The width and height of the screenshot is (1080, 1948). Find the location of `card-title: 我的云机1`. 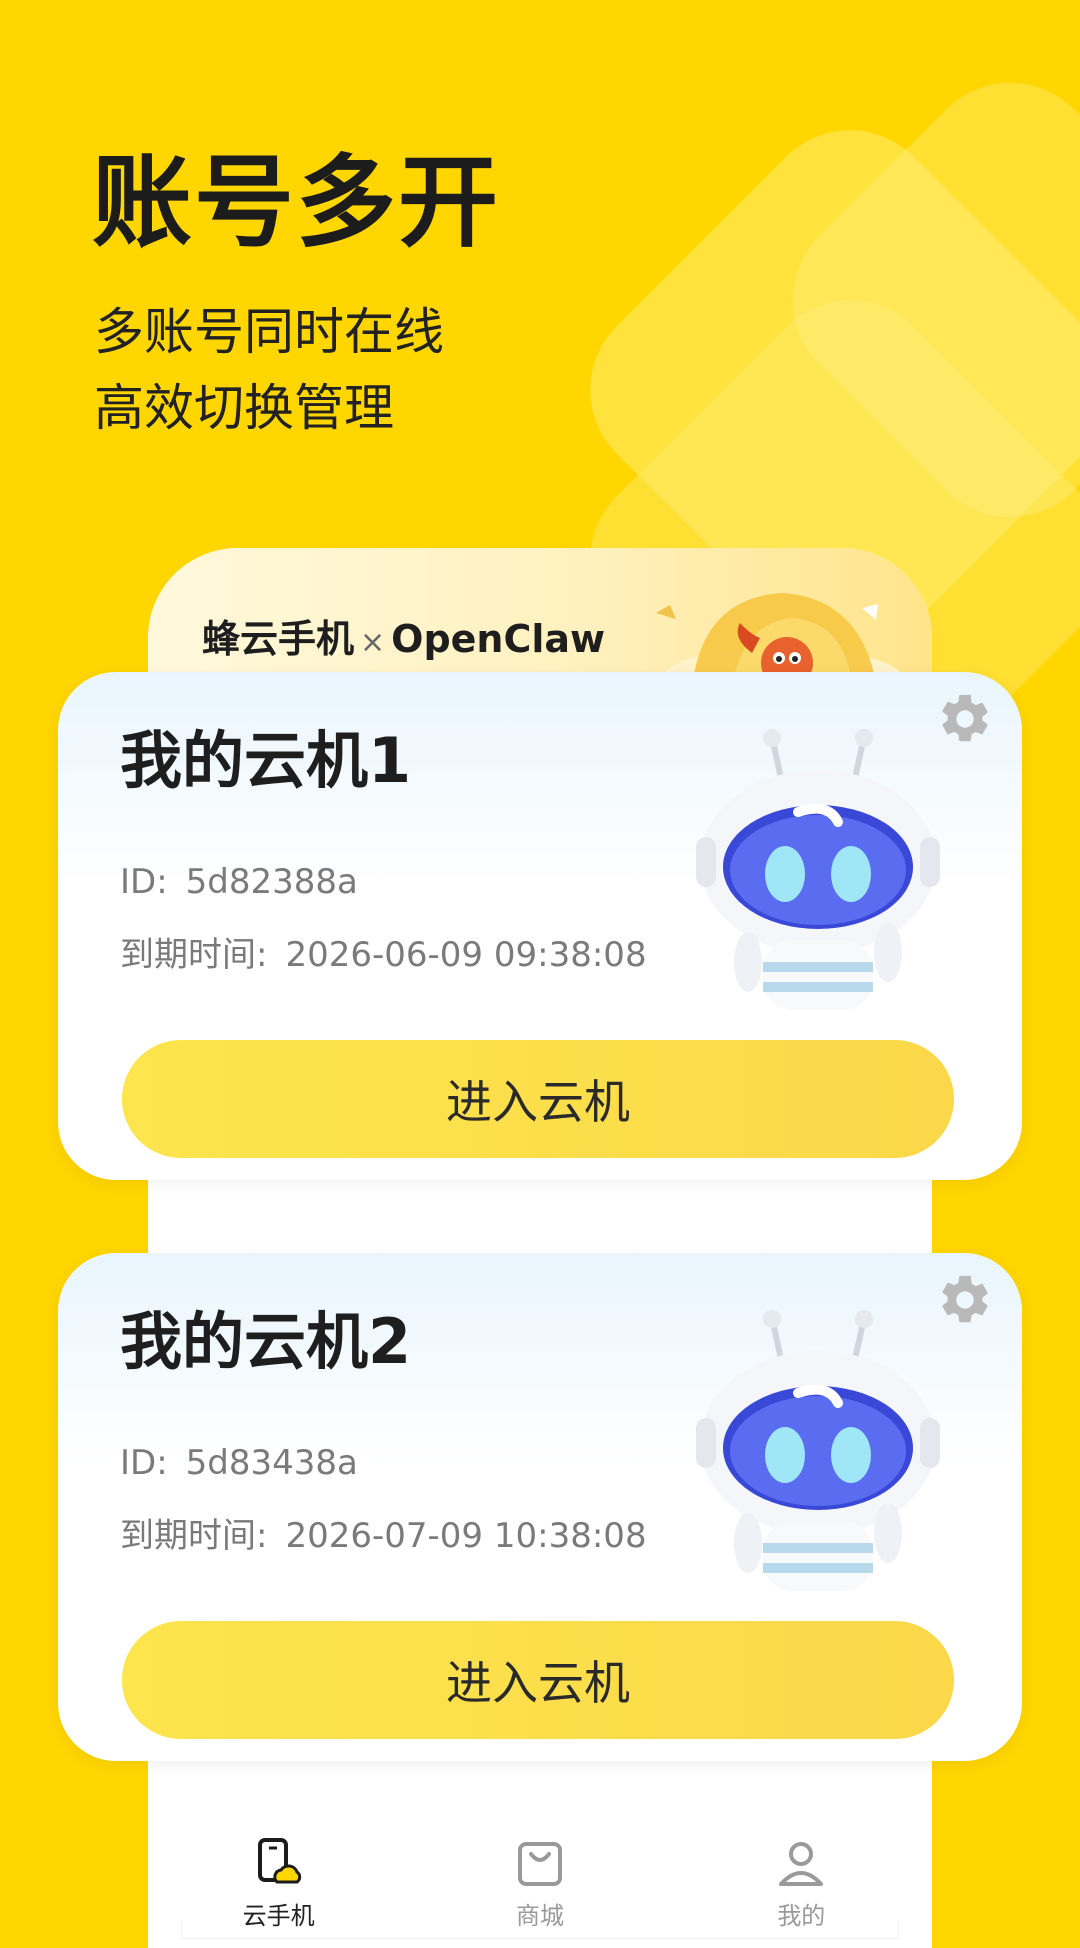

card-title: 我的云机1 is located at coordinates (266, 760).